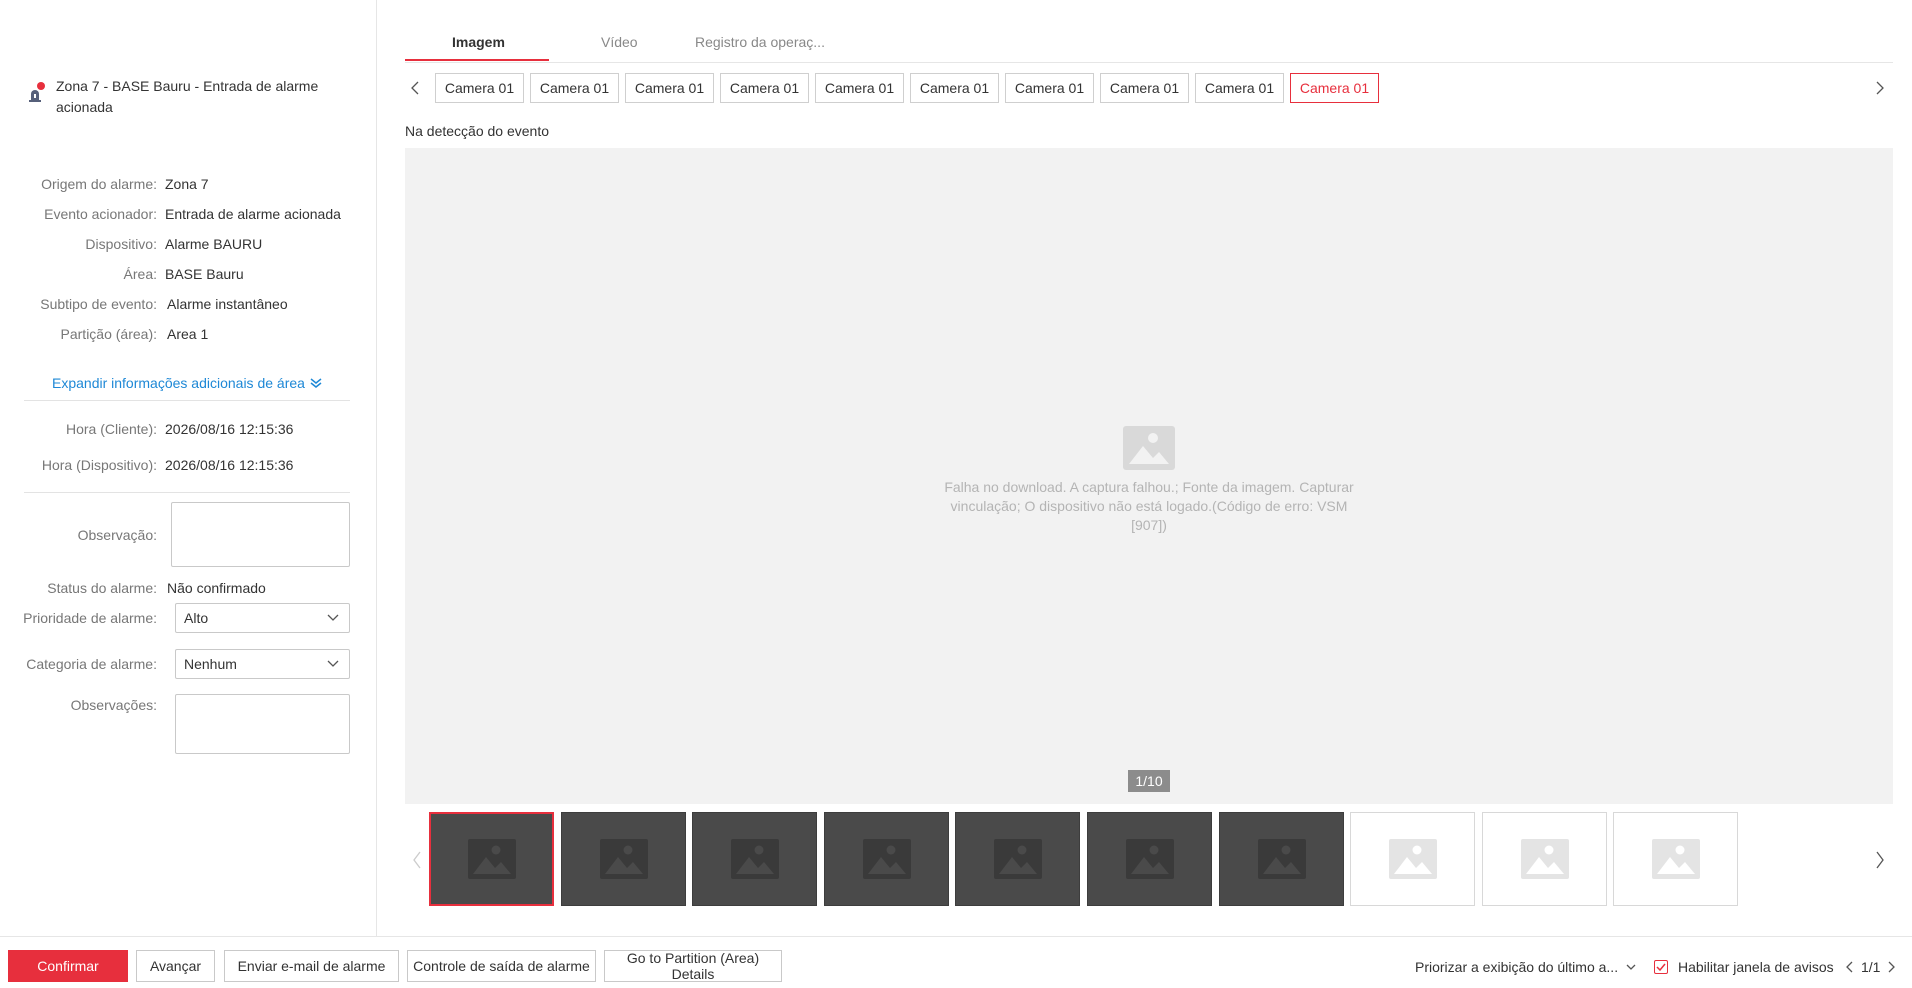  Describe the element at coordinates (1756, 967) in the screenshot. I see `enable-popup-label: Habilitar janela de avisos` at that location.